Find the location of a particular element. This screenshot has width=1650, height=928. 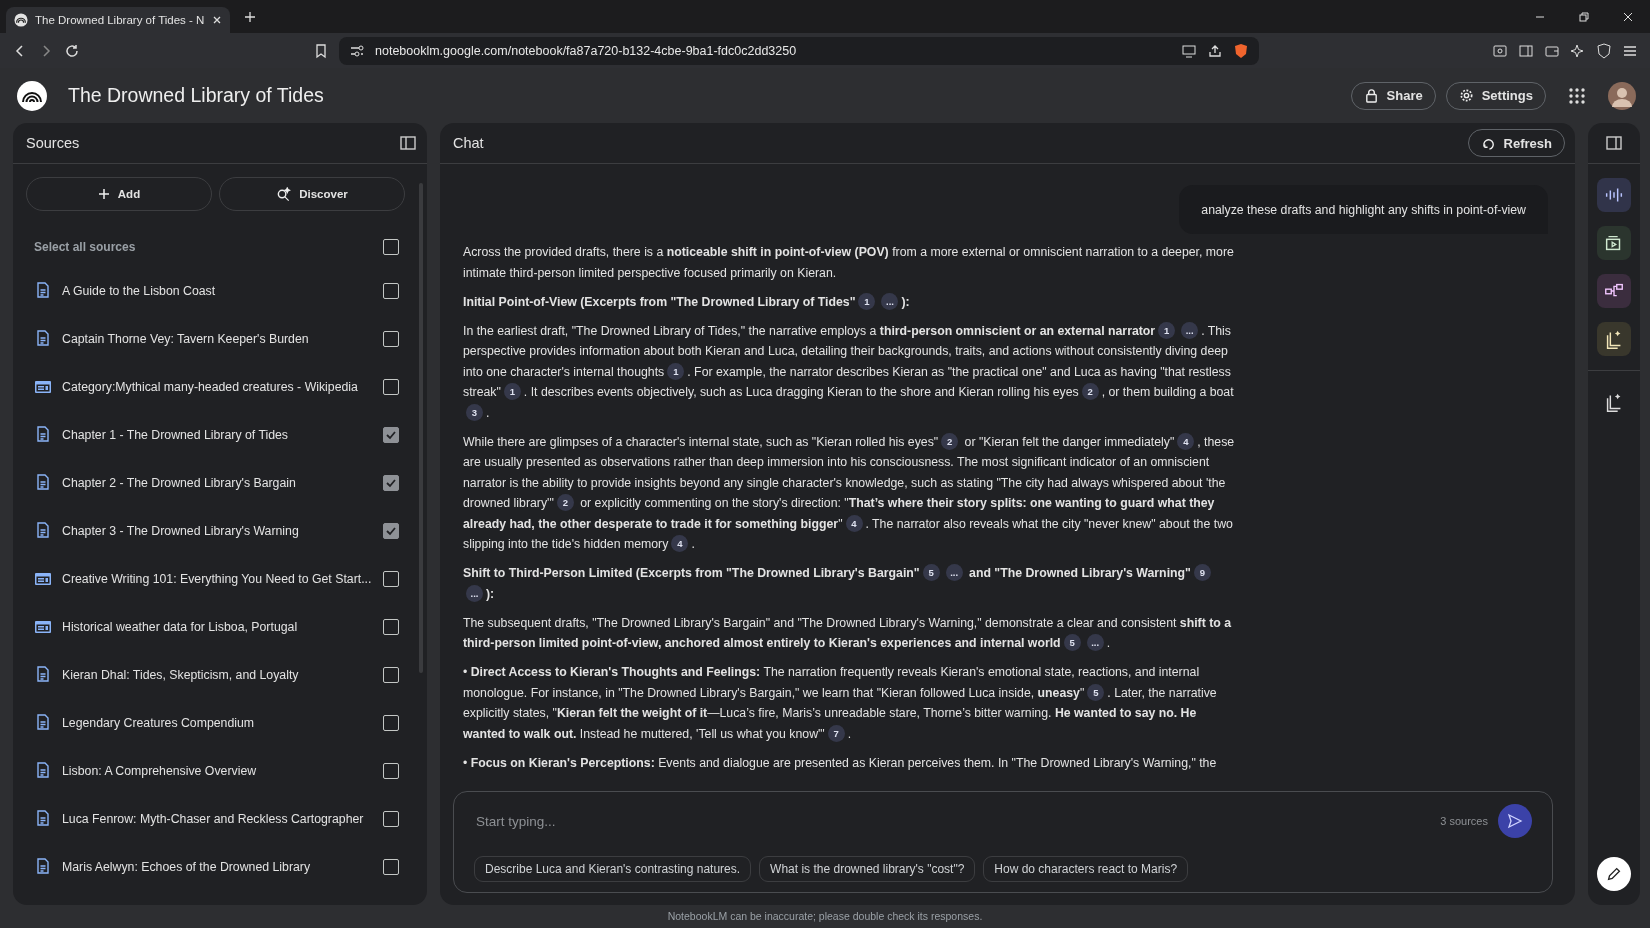

suggestion-chip: Describe Luca and Kieran's contrasting natures. is located at coordinates (613, 869).